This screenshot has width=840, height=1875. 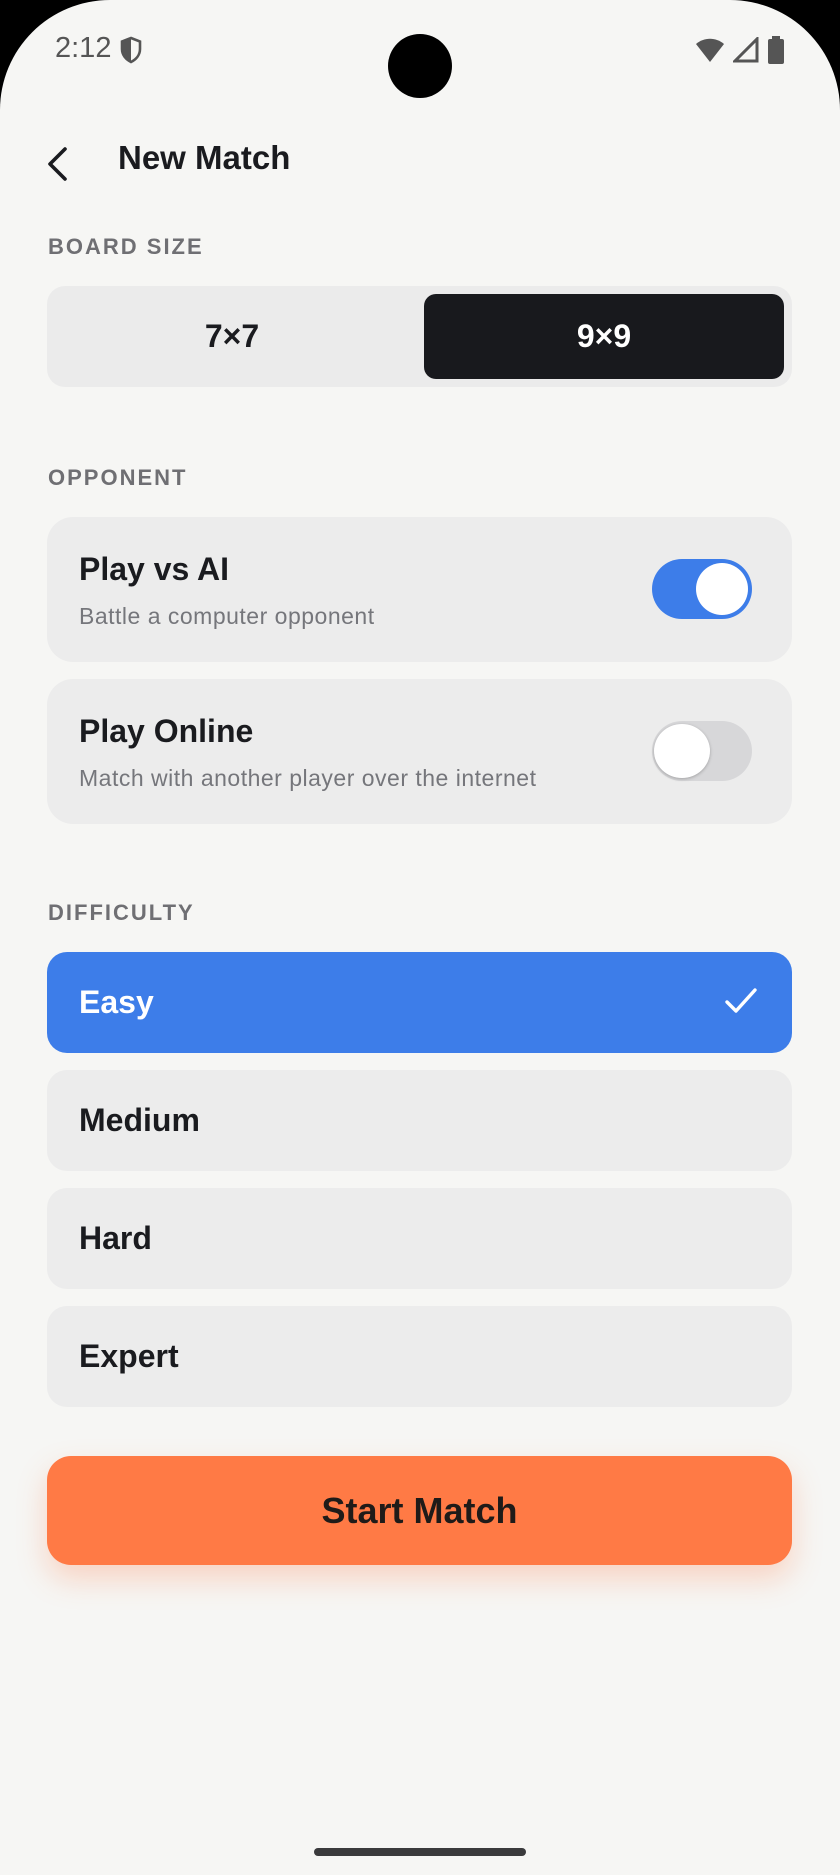 What do you see at coordinates (745, 51) in the screenshot?
I see `cellular-icon` at bounding box center [745, 51].